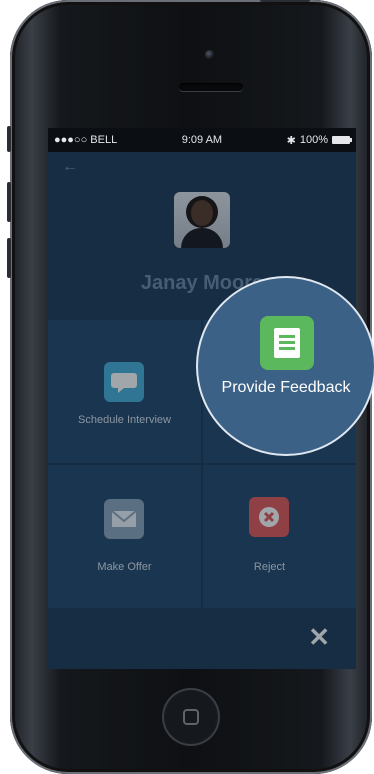 Image resolution: width=374 pixels, height=774 pixels. What do you see at coordinates (86, 140) in the screenshot?
I see `carrier-label: ●●●○○ BELL` at bounding box center [86, 140].